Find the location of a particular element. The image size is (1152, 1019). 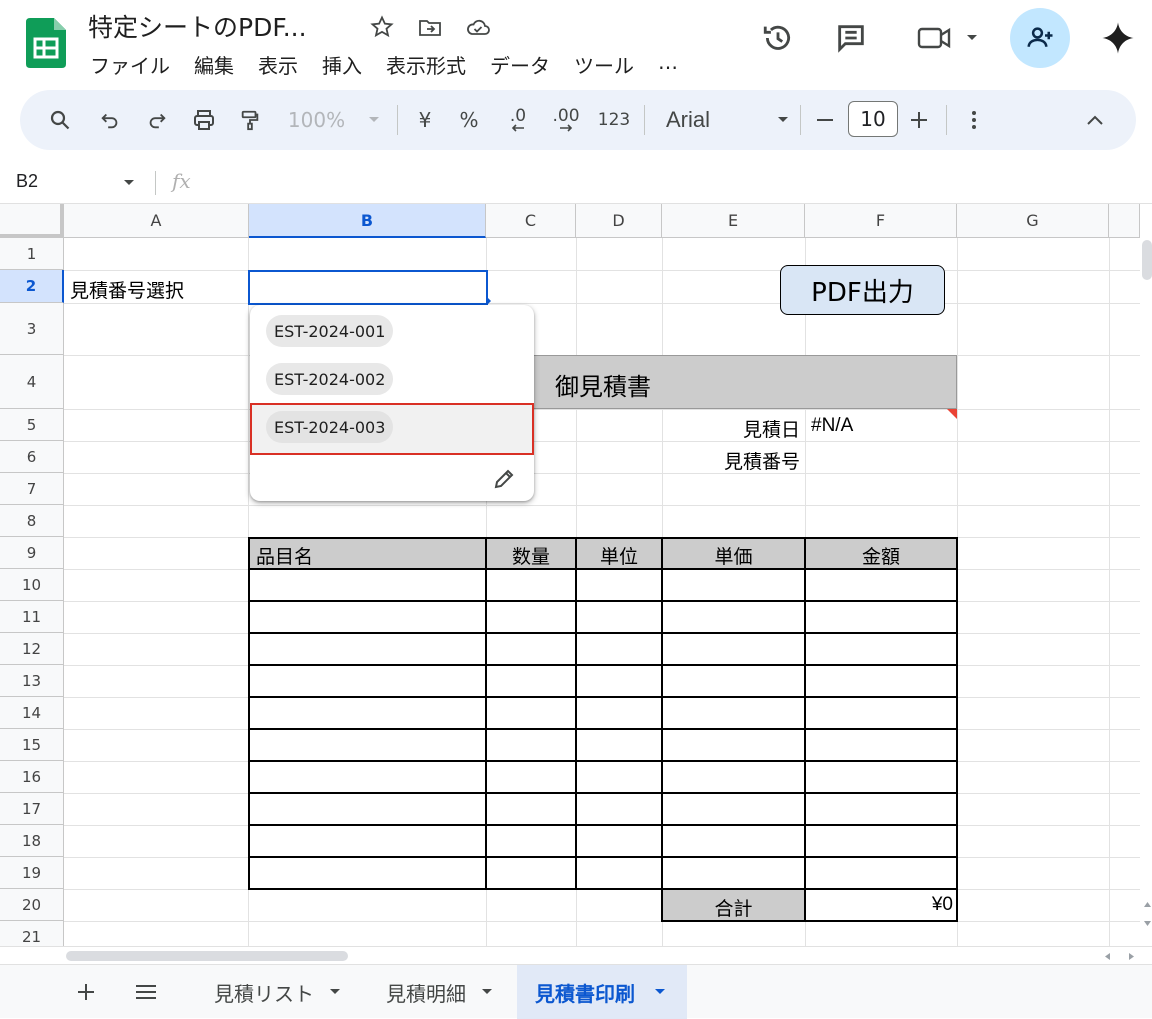

font-size-input: 10 is located at coordinates (873, 119).